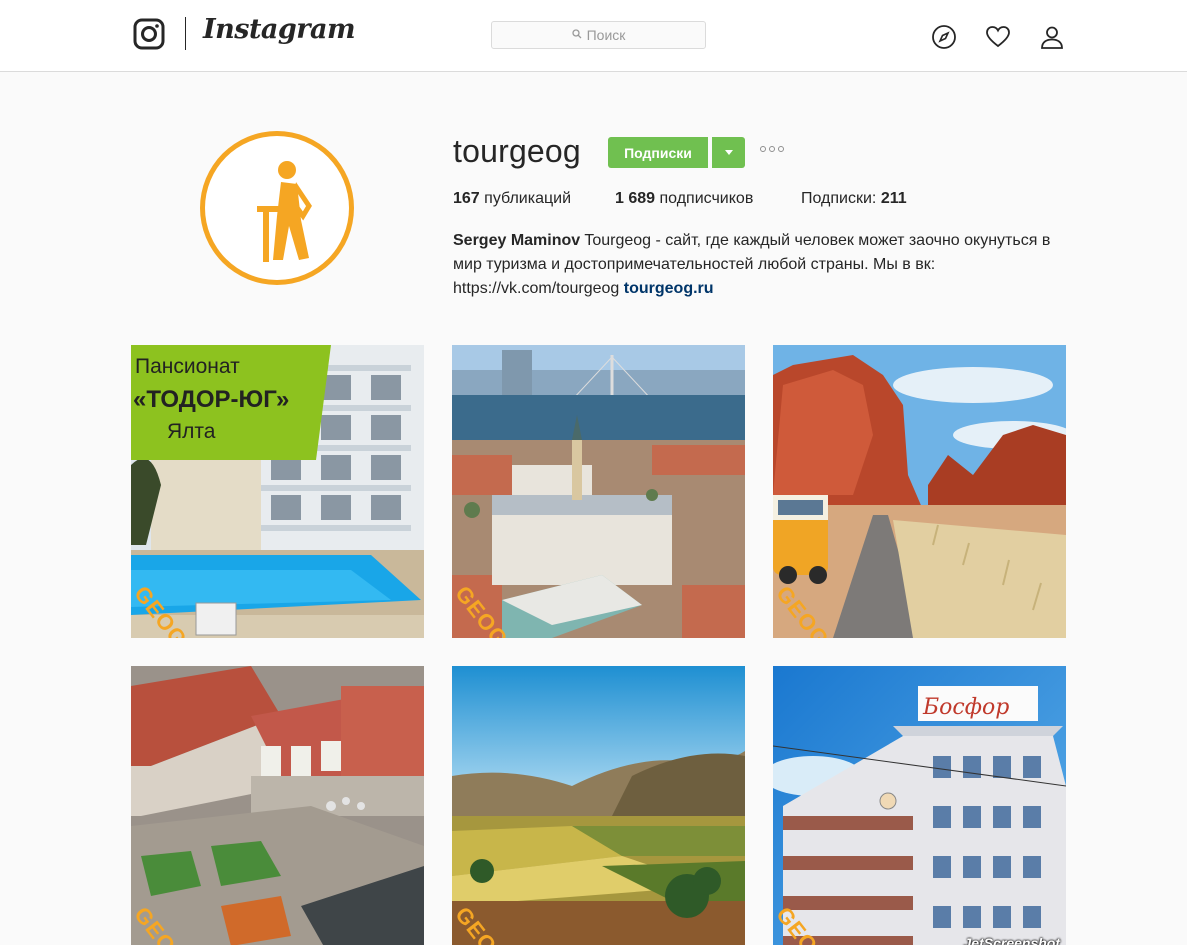  Describe the element at coordinates (706, 198) in the screenshot. I see `followers-label: подписчиков` at that location.